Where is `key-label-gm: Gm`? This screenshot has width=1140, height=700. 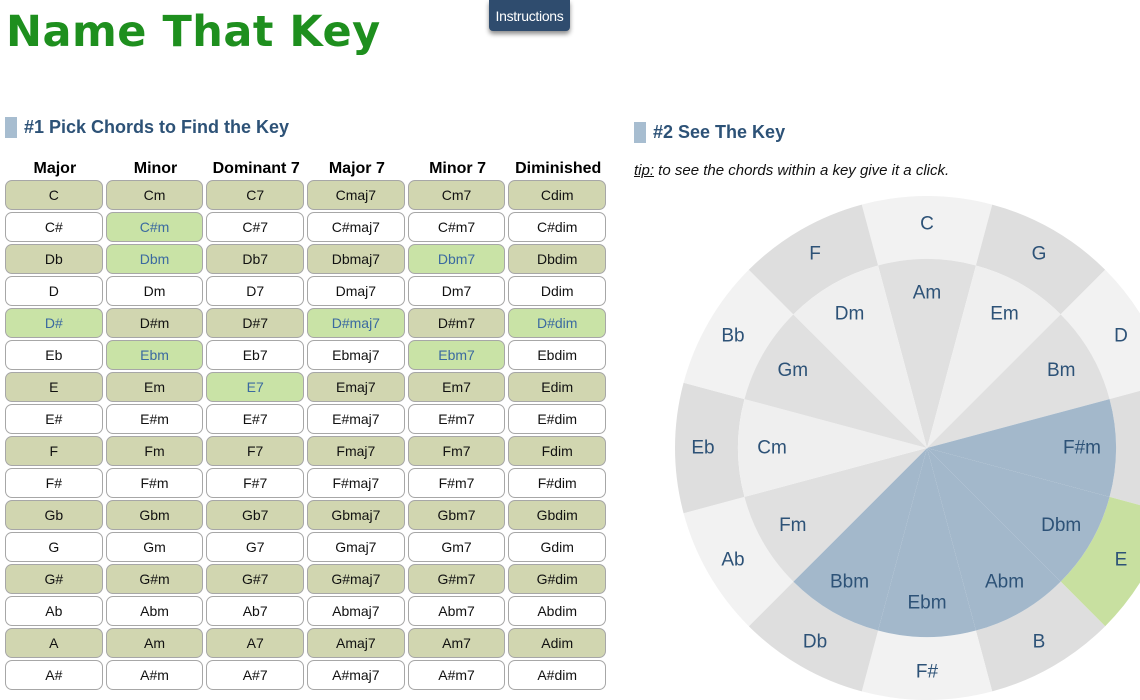 key-label-gm: Gm is located at coordinates (792, 370).